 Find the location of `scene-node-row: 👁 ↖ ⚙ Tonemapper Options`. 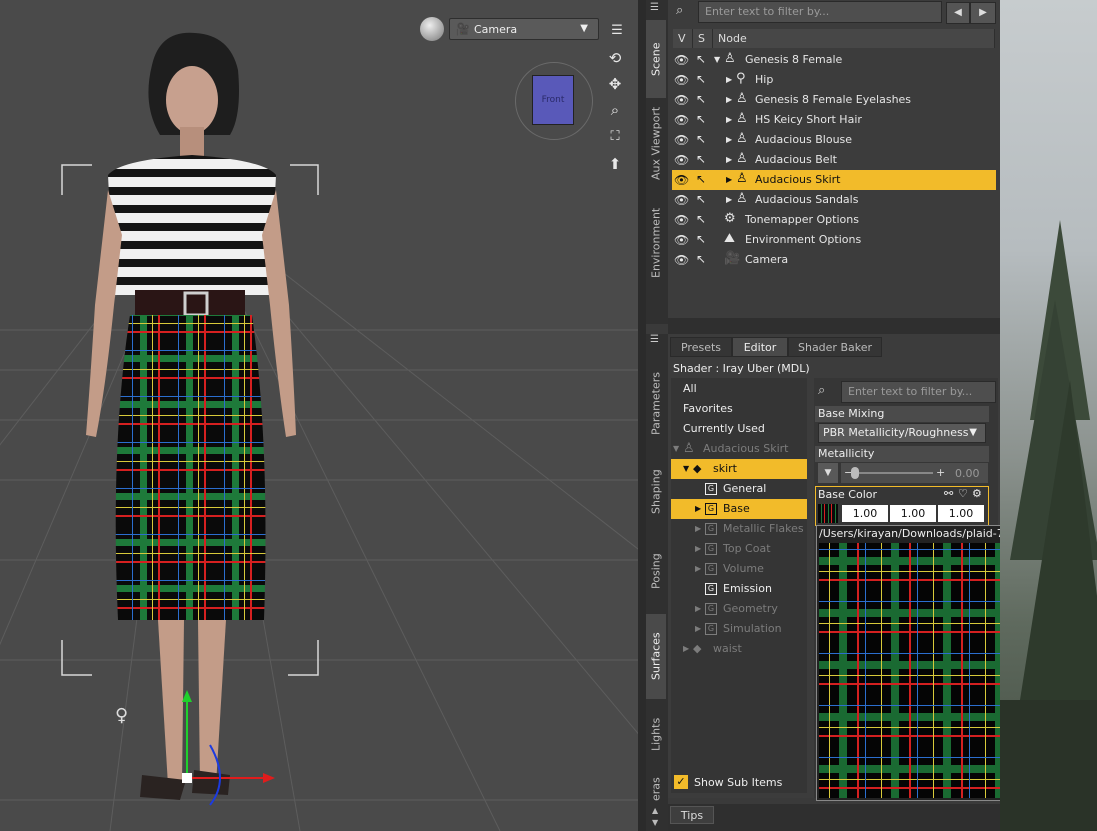

scene-node-row: 👁 ↖ ⚙ Tonemapper Options is located at coordinates (834, 220).